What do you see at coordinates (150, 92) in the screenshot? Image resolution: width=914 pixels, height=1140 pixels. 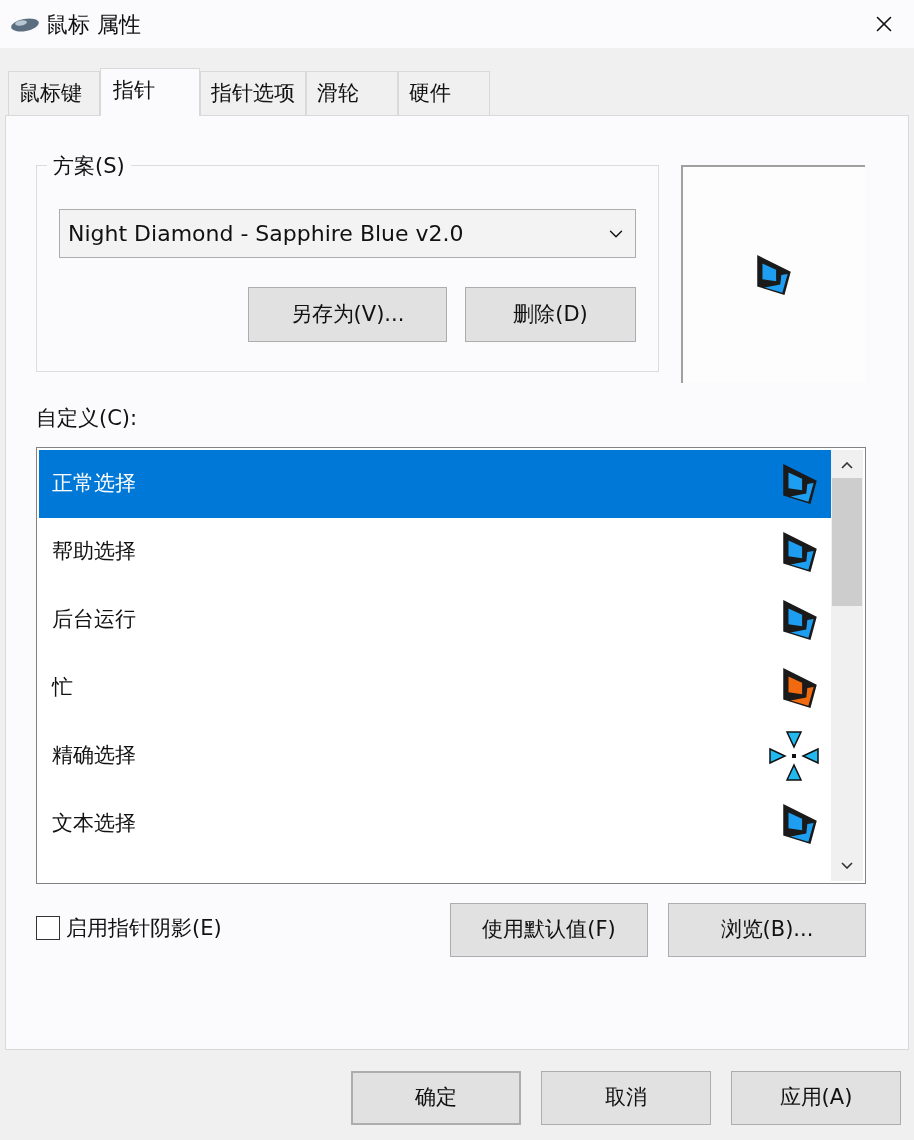 I see `tab: 指针` at bounding box center [150, 92].